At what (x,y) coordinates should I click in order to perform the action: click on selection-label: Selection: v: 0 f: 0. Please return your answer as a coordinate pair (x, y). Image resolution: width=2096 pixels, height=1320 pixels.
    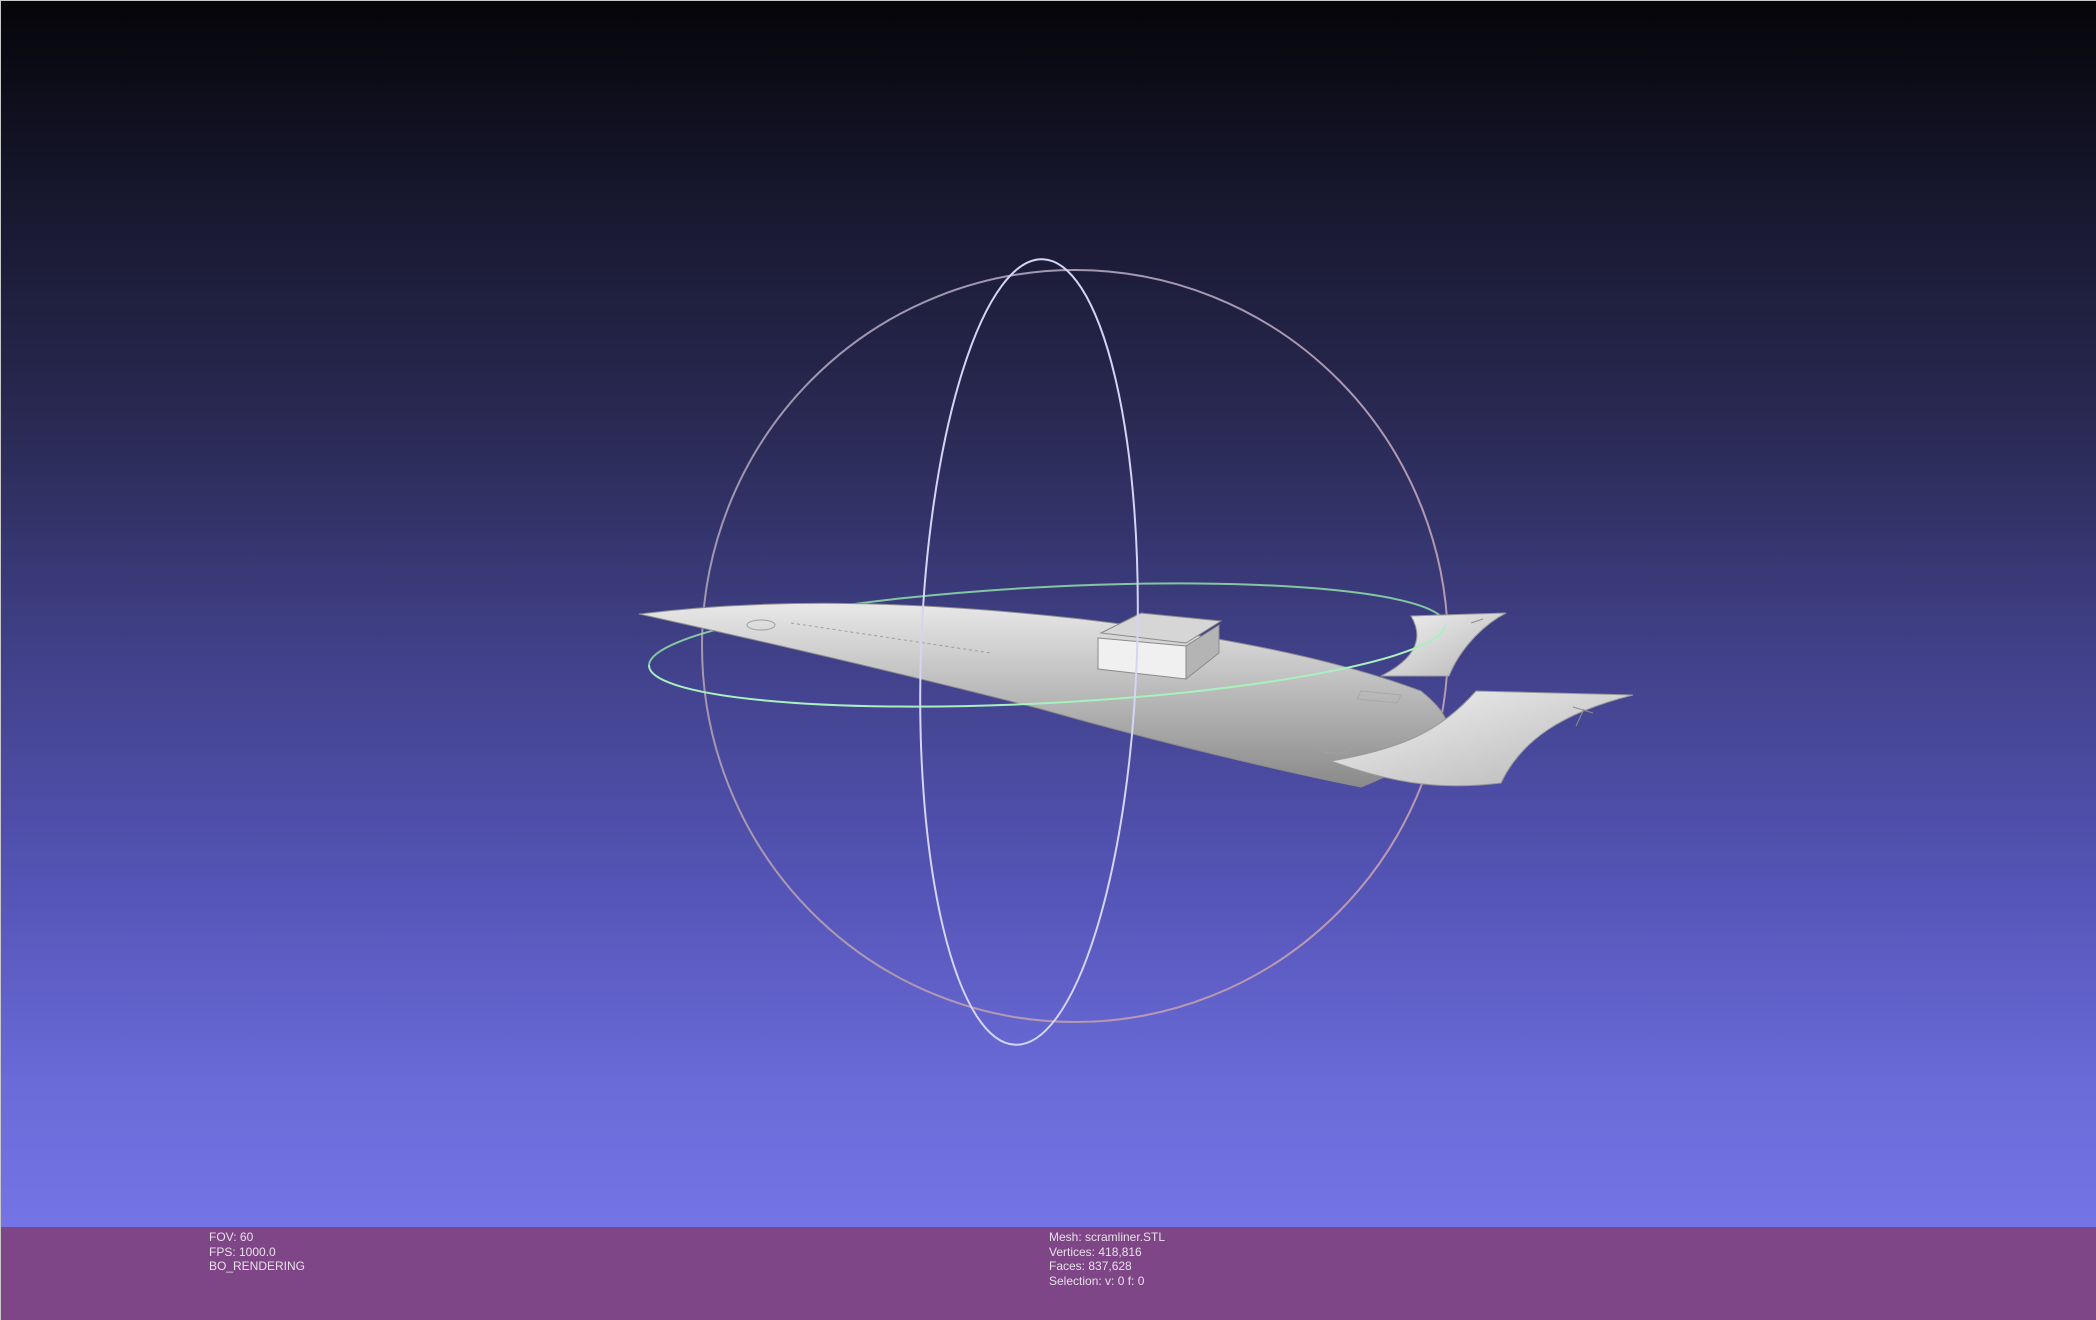
    Looking at the image, I should click on (1097, 1280).